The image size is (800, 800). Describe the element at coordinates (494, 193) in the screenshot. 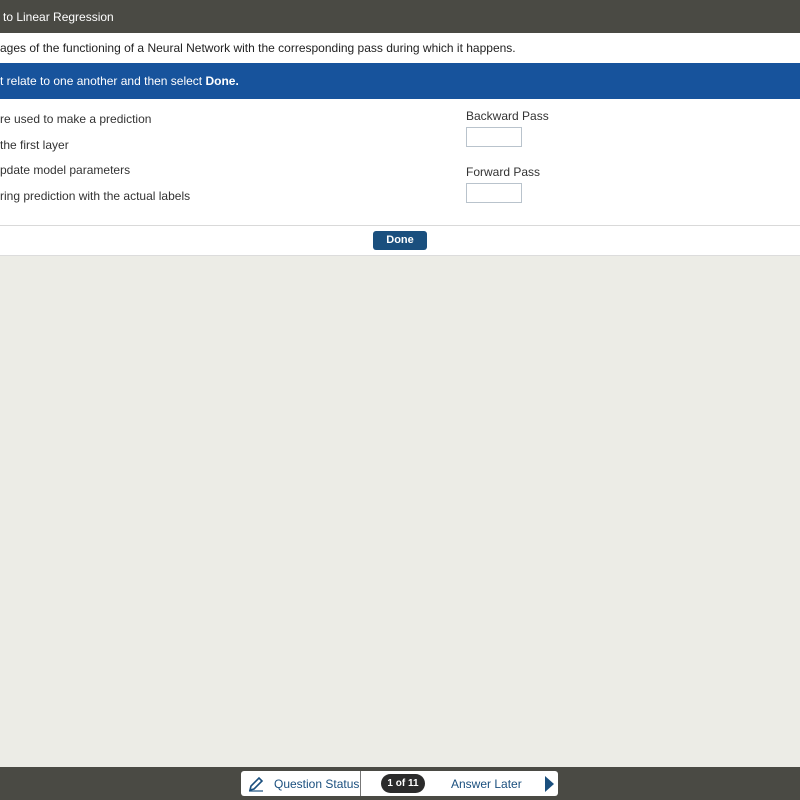

I see `forward-pass-dropzone` at that location.